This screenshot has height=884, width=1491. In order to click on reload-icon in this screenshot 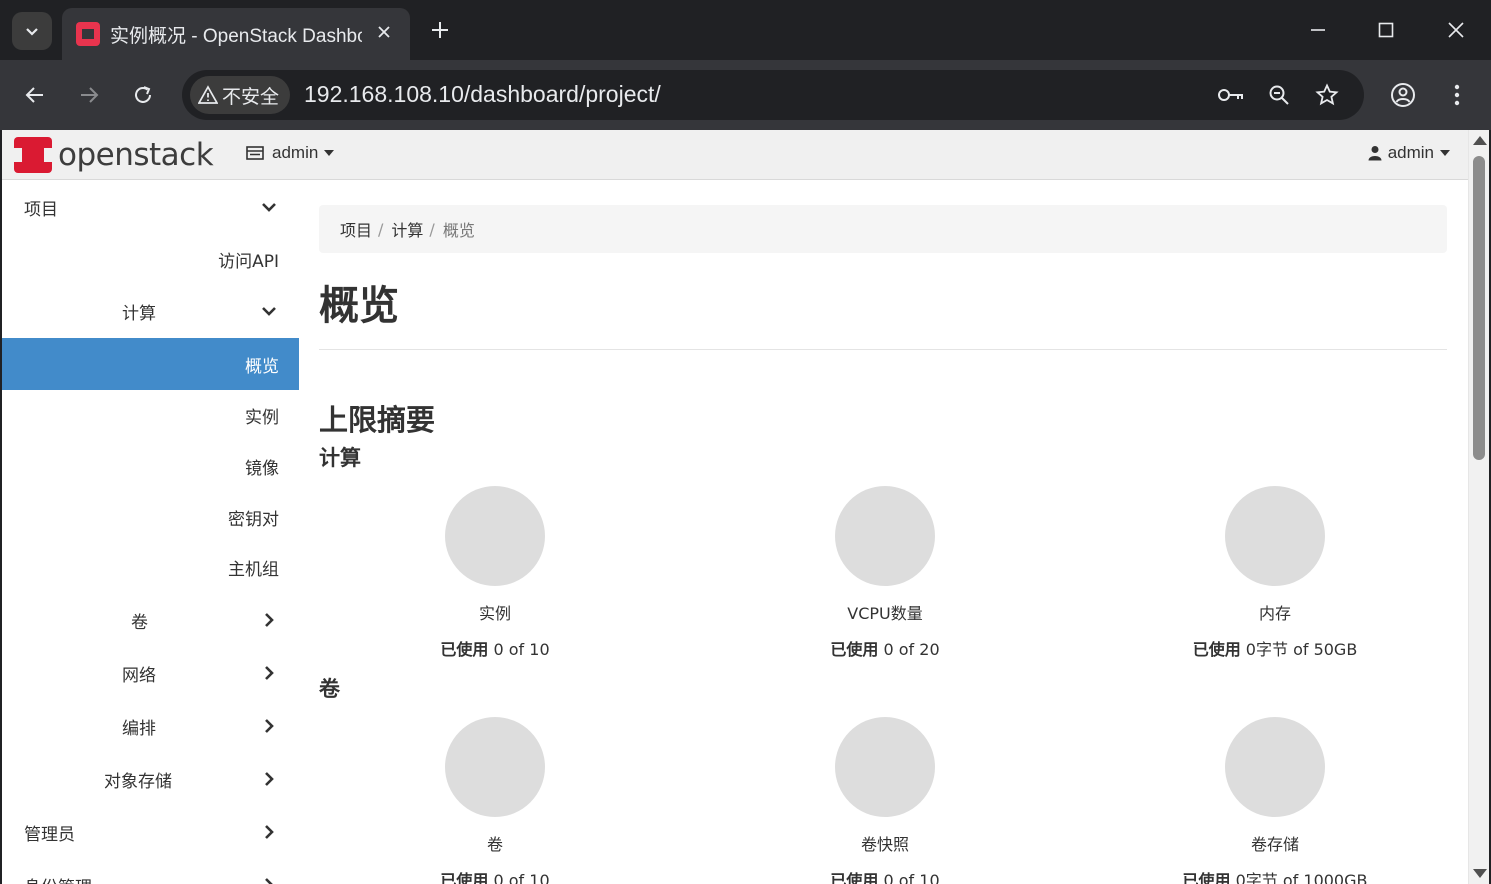, I will do `click(143, 94)`.